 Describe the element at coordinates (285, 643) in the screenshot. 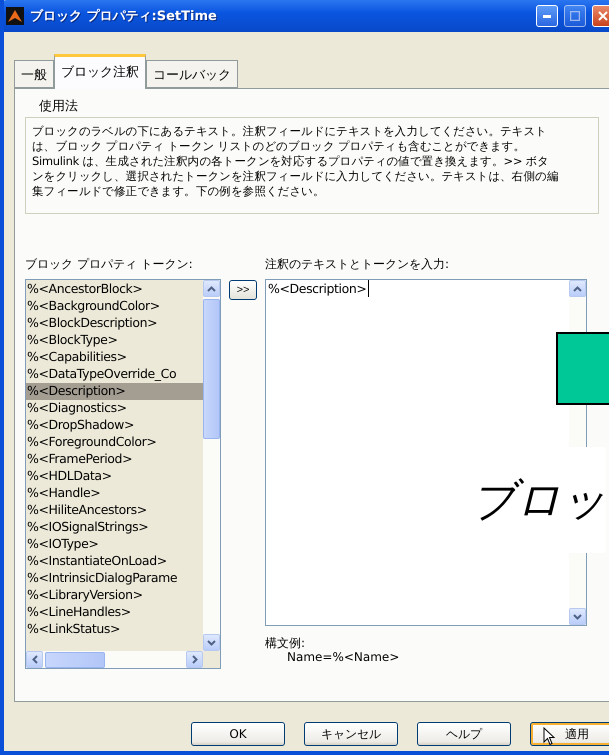

I see `syntax-label: 構文例:` at that location.